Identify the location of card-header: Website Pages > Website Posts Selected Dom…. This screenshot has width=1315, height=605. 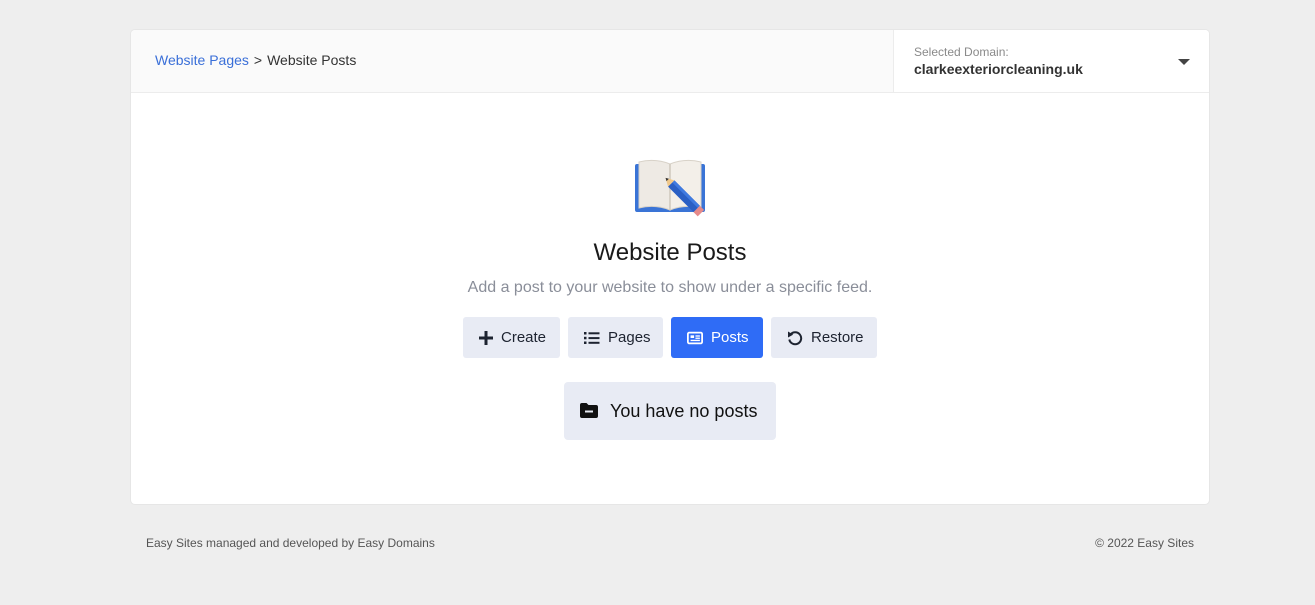
(670, 61).